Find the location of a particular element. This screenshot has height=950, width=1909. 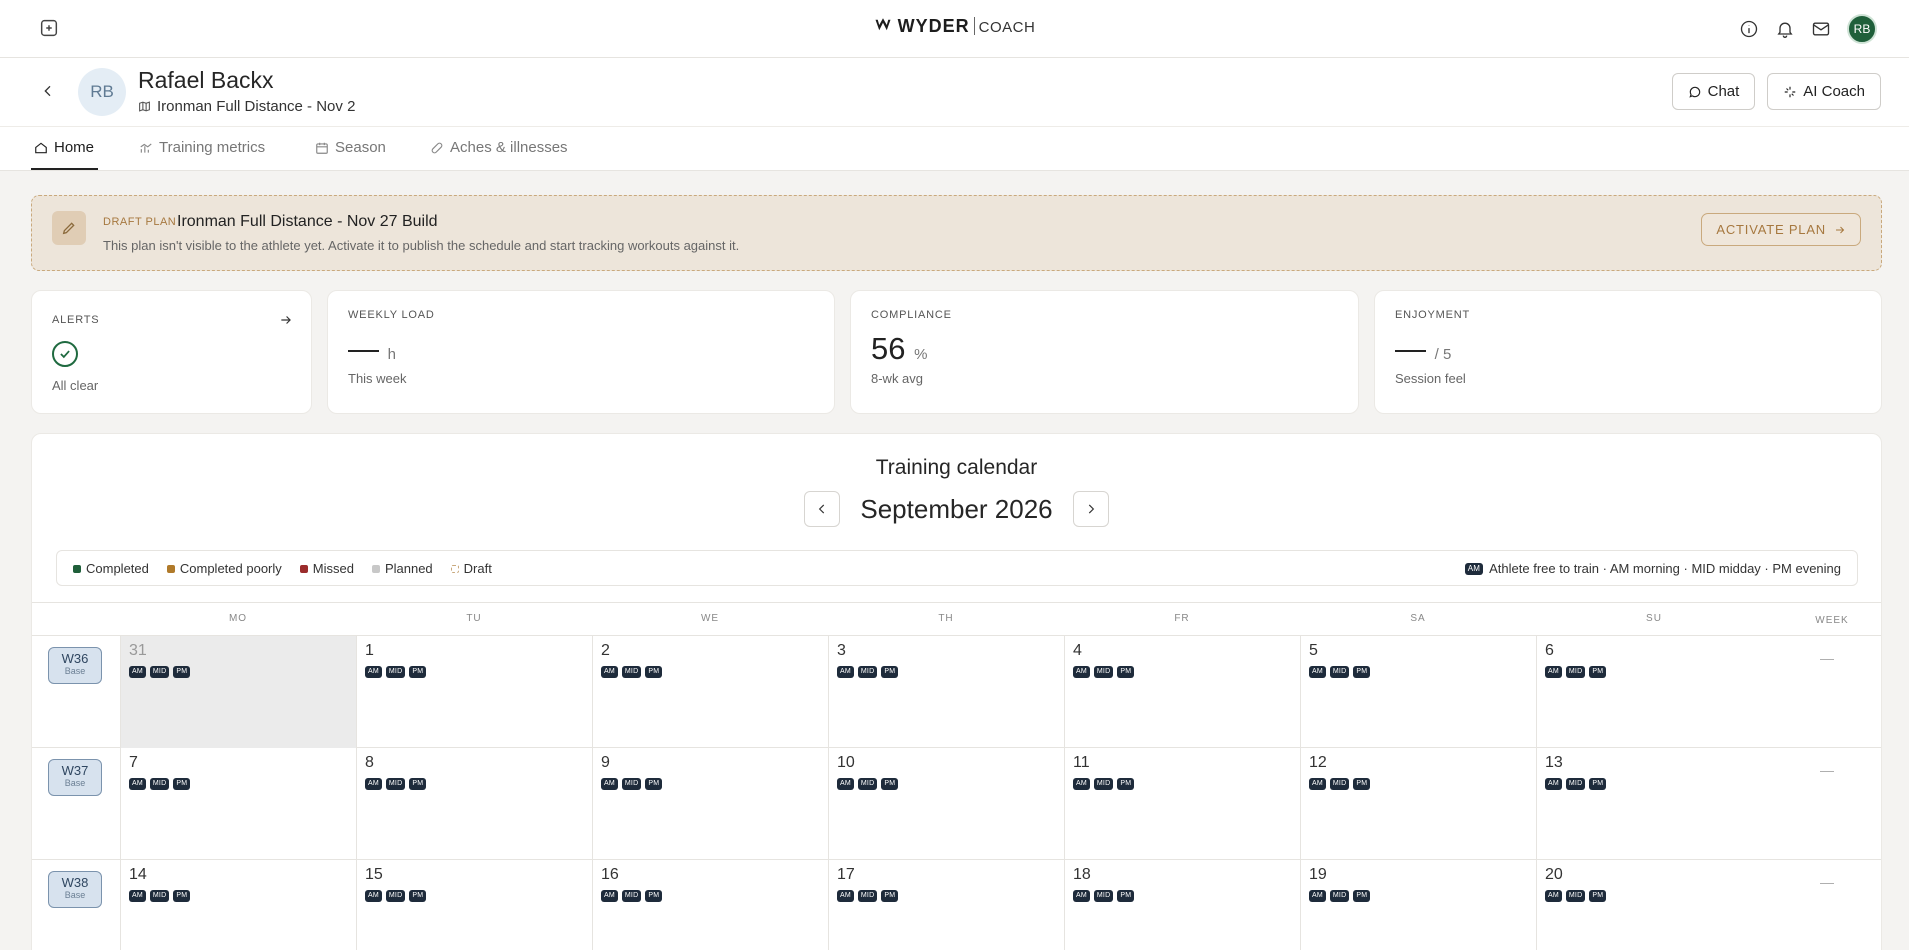

chat-button: Chat is located at coordinates (1713, 91).